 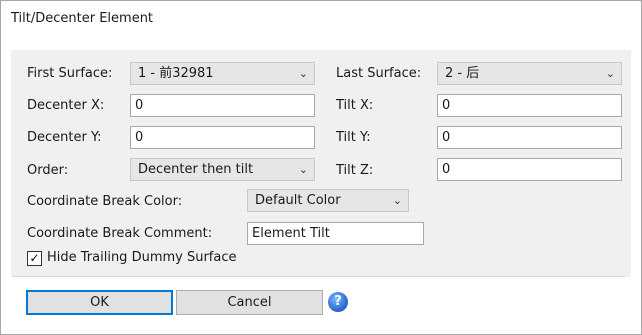 I want to click on order-value: Decenter then tilt, so click(x=196, y=169).